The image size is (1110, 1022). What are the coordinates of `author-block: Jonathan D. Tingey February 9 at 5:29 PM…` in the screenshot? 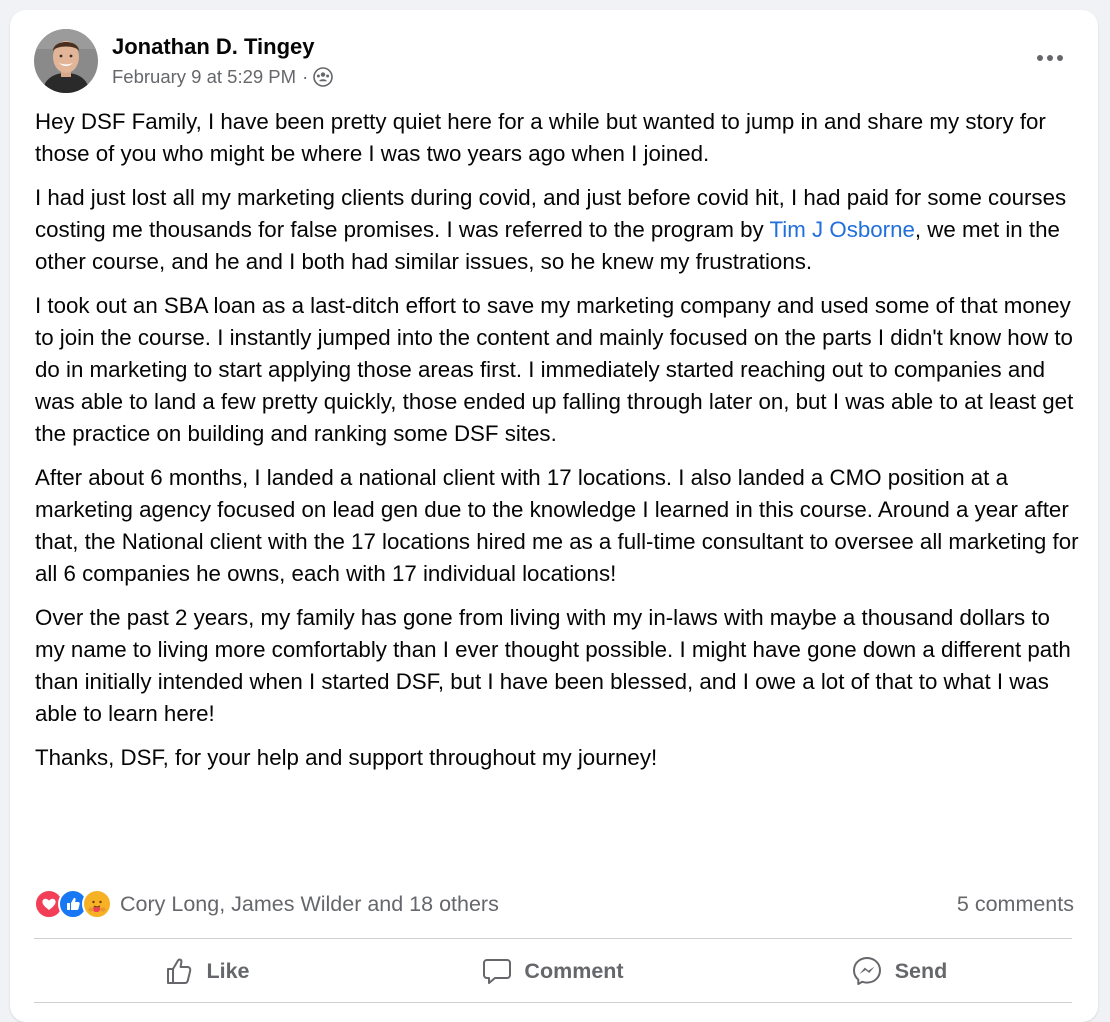 It's located at (223, 61).